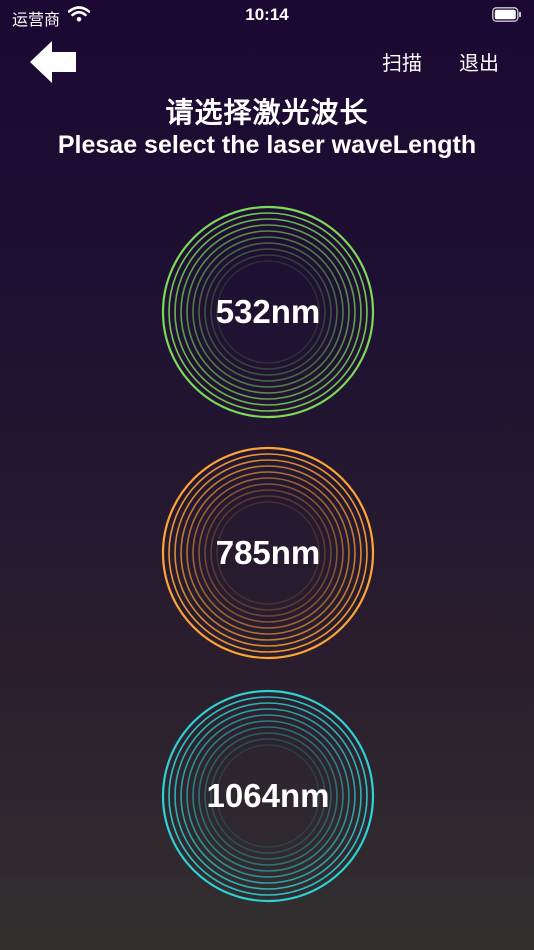 This screenshot has width=534, height=950. What do you see at coordinates (479, 61) in the screenshot?
I see `exit-button: 退出` at bounding box center [479, 61].